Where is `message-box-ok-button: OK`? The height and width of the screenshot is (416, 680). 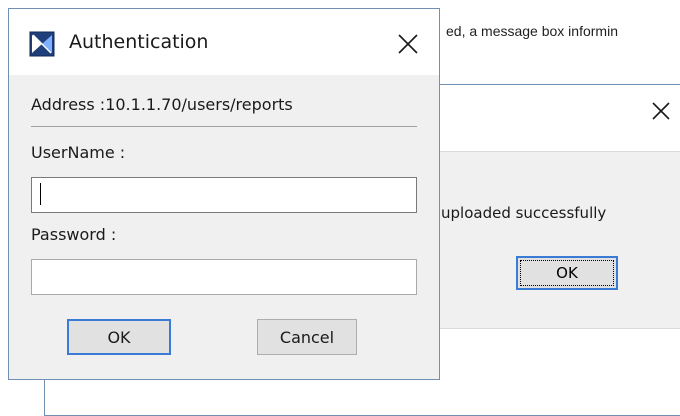
message-box-ok-button: OK is located at coordinates (567, 273).